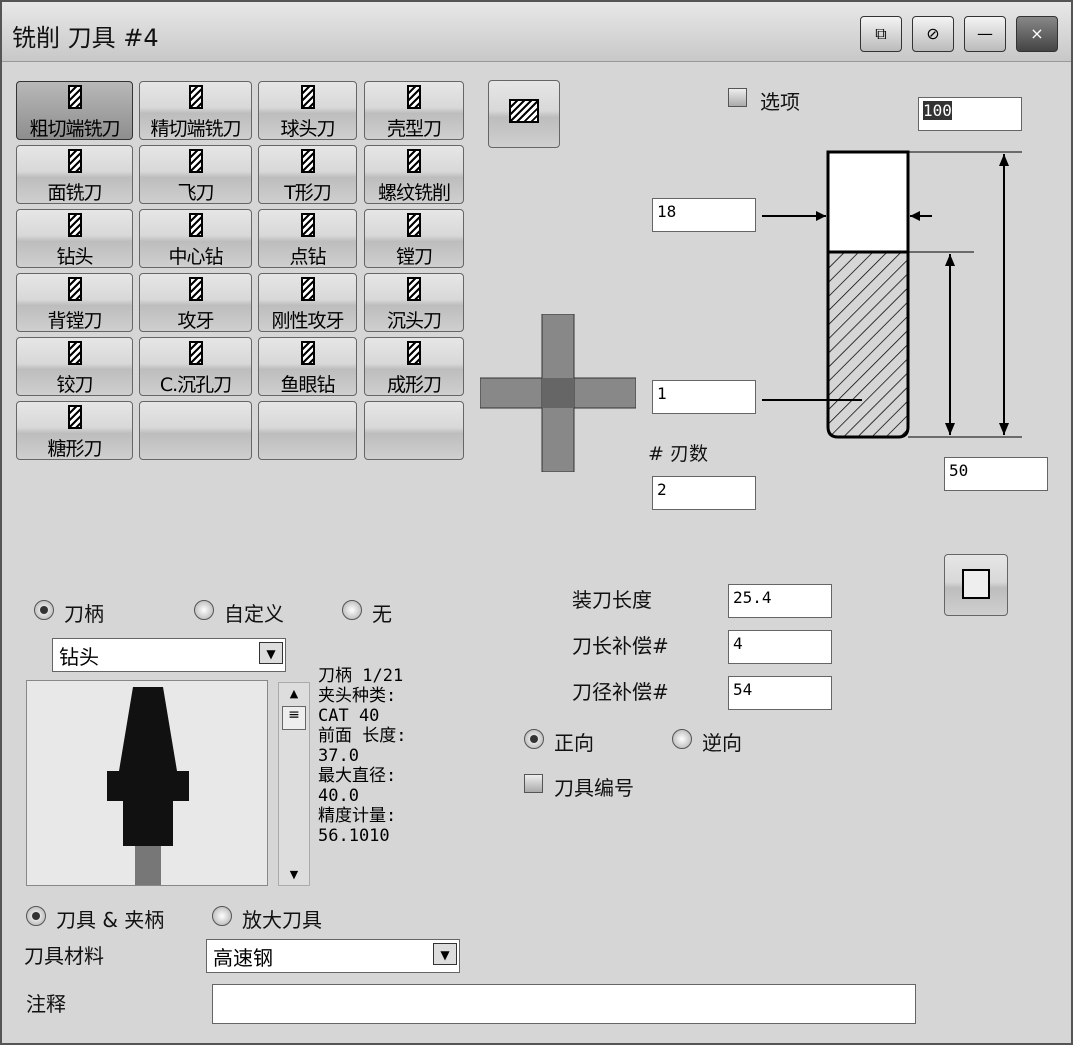  What do you see at coordinates (970, 114) in the screenshot?
I see `overall-length-field: 100` at bounding box center [970, 114].